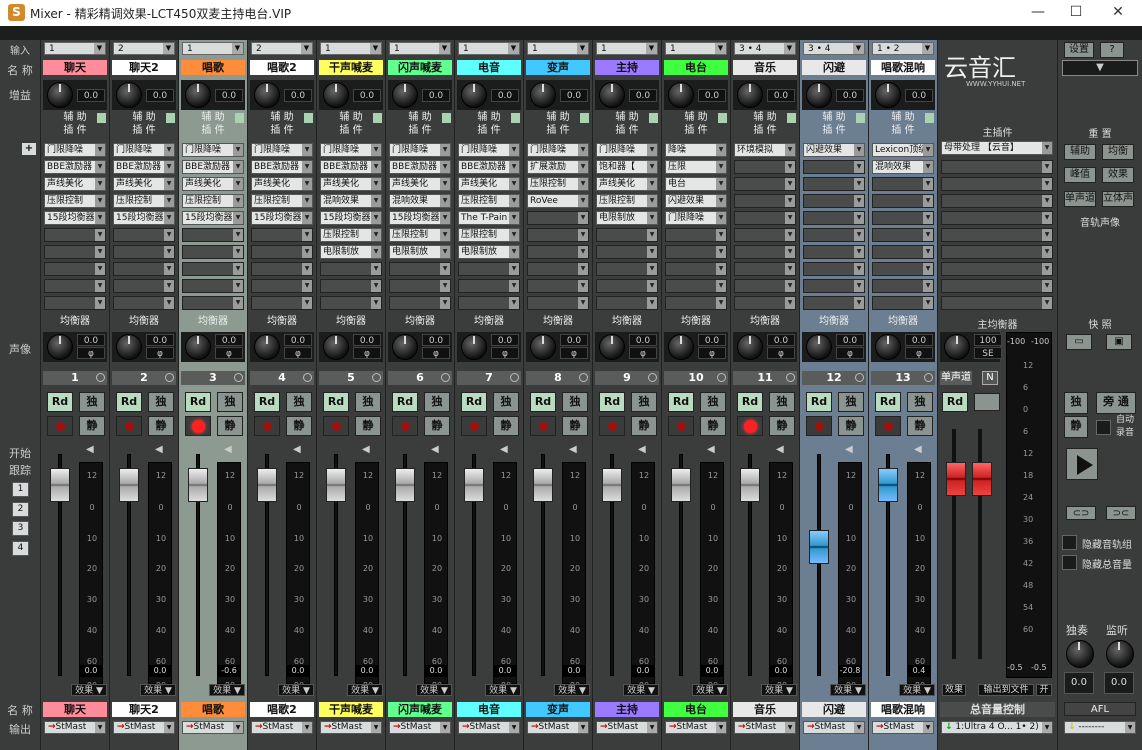  What do you see at coordinates (405, 347) in the screenshot?
I see `pan-knob` at bounding box center [405, 347].